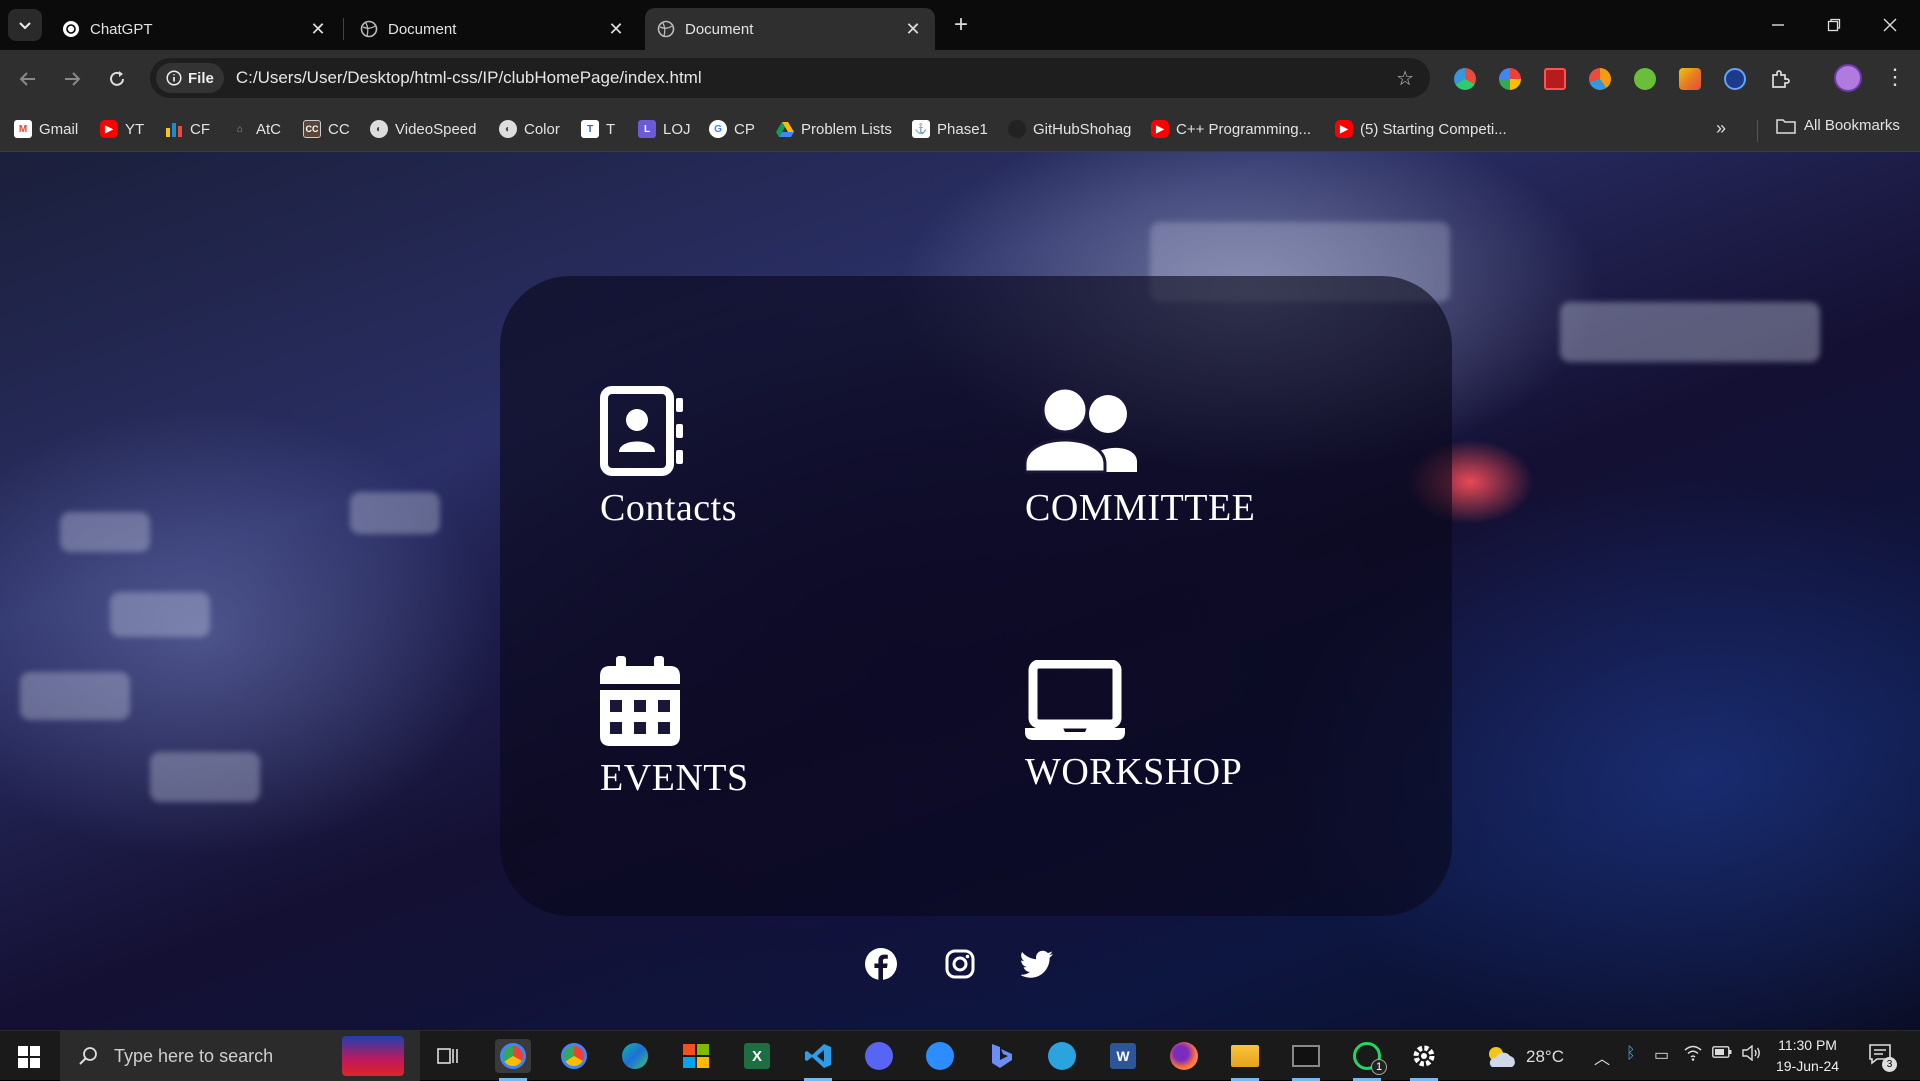  What do you see at coordinates (1184, 1056) in the screenshot?
I see `taskbar-firefox` at bounding box center [1184, 1056].